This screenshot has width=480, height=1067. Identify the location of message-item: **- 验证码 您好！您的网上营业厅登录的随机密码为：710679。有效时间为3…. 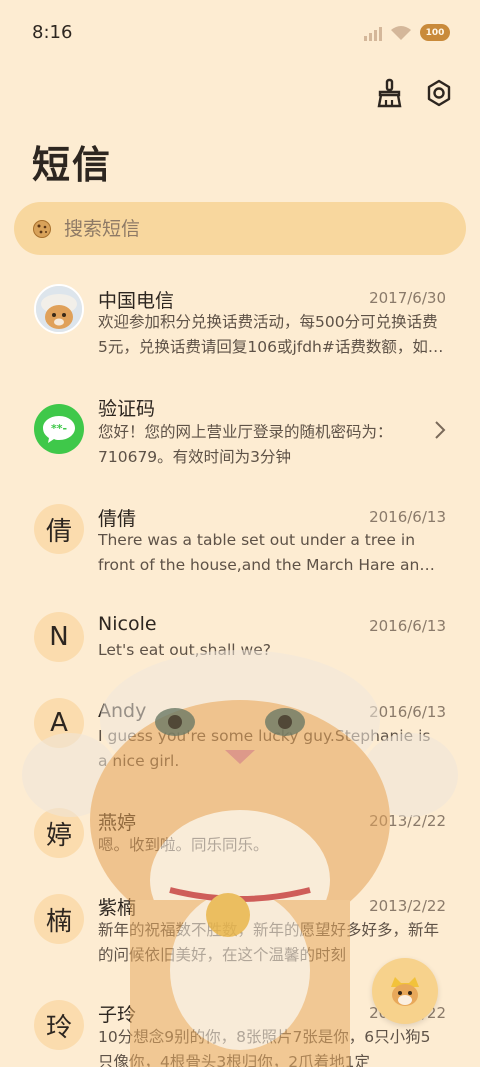
(240, 430).